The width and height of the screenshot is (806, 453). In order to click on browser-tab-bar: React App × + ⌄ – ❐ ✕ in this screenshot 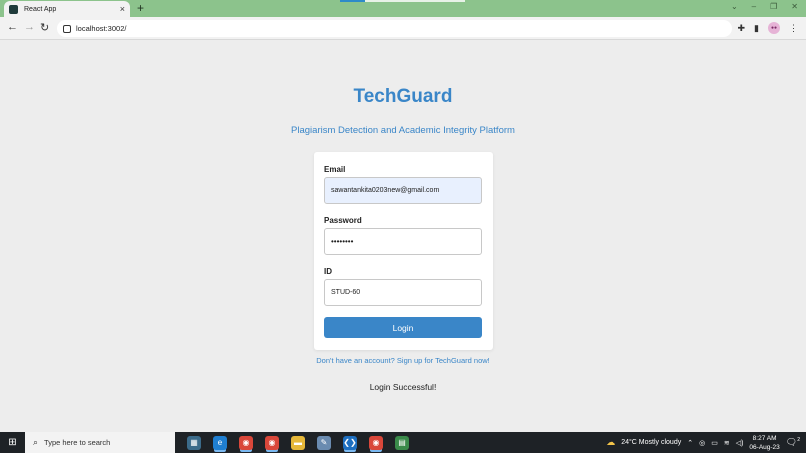, I will do `click(403, 8)`.